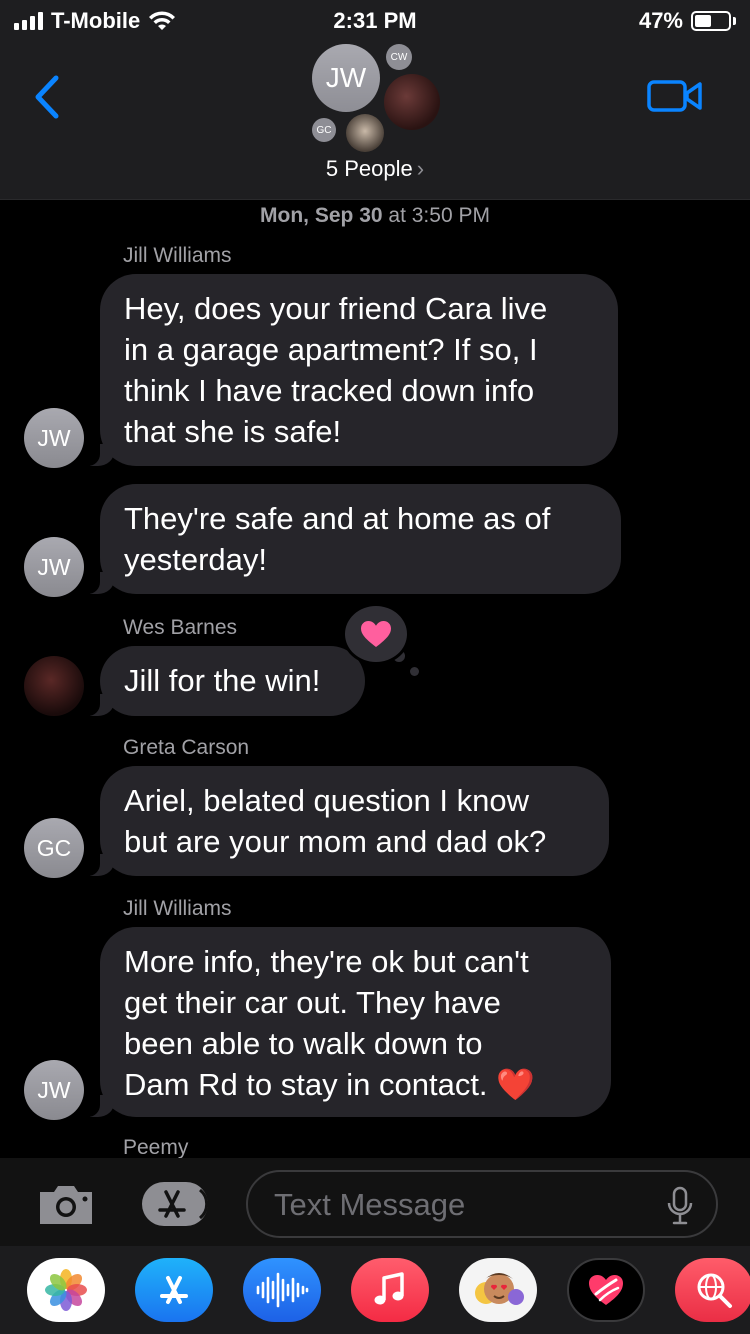 The height and width of the screenshot is (1334, 750). I want to click on message-bubble: Jill for the win!, so click(223, 681).